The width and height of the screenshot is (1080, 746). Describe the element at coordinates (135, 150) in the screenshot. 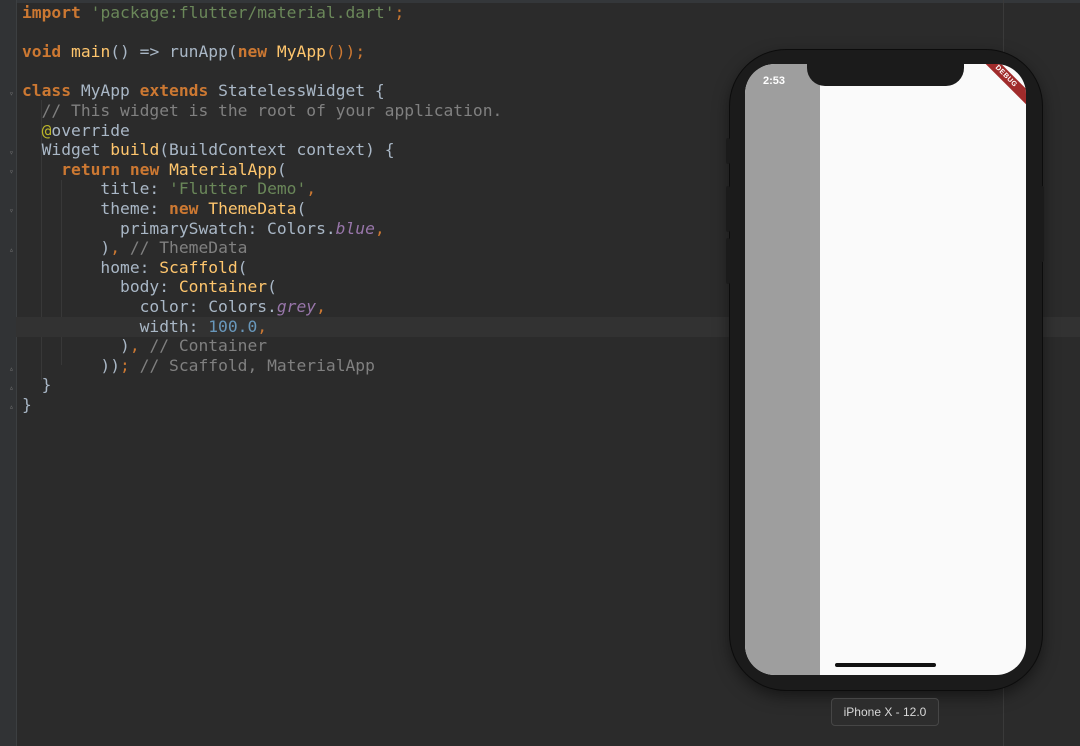

I see `code-token: build` at that location.